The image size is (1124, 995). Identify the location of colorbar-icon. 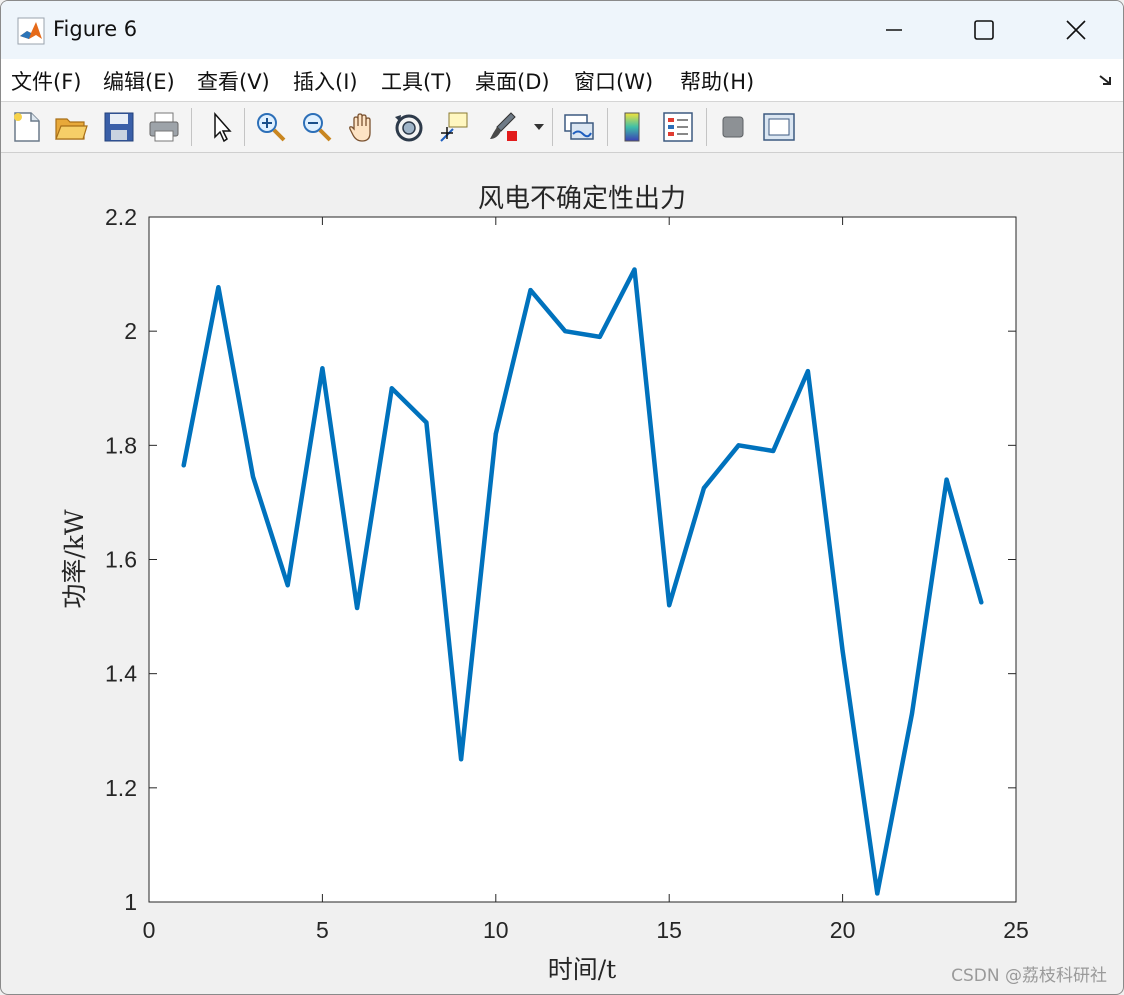
(633, 127).